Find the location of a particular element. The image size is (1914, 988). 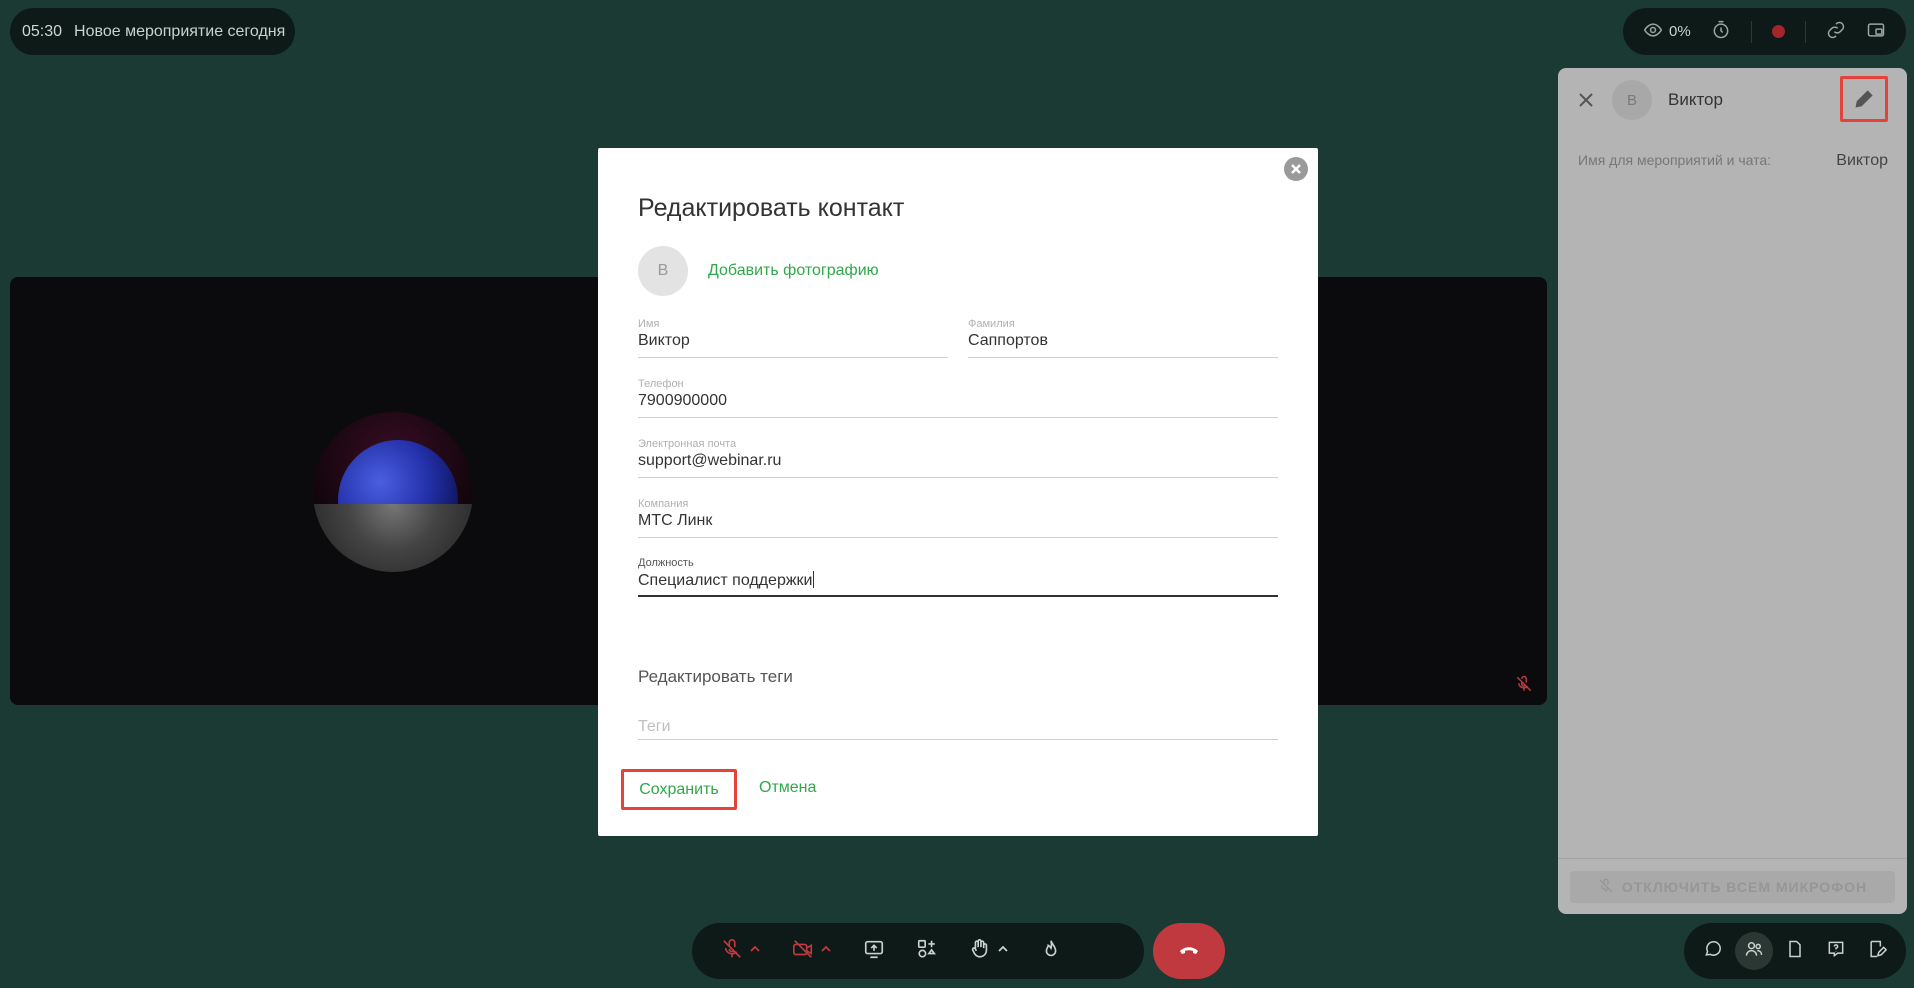

company-field: Компания МТС Линк is located at coordinates (958, 518).